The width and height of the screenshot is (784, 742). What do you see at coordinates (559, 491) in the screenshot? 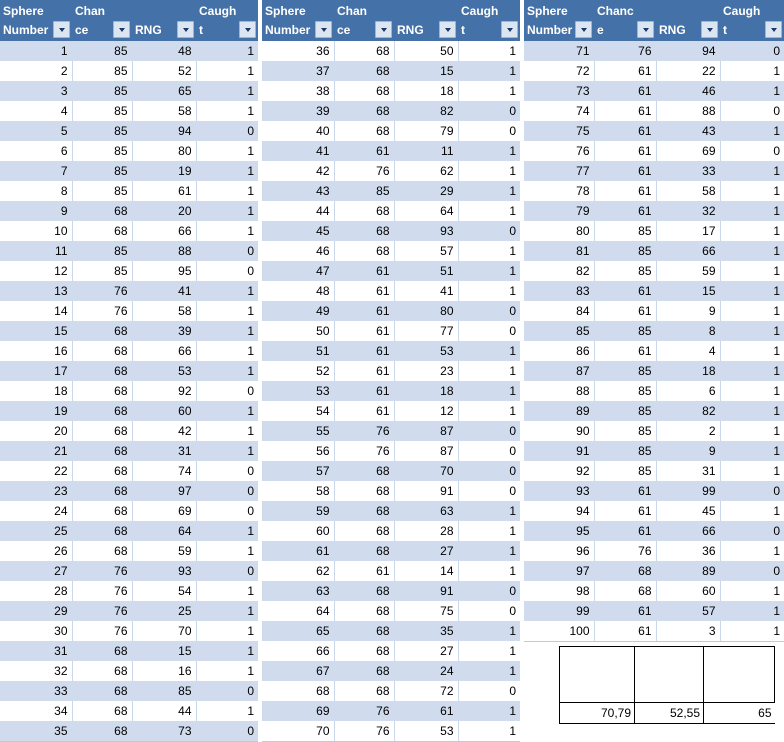
I see `cell-sphere-number: 93` at bounding box center [559, 491].